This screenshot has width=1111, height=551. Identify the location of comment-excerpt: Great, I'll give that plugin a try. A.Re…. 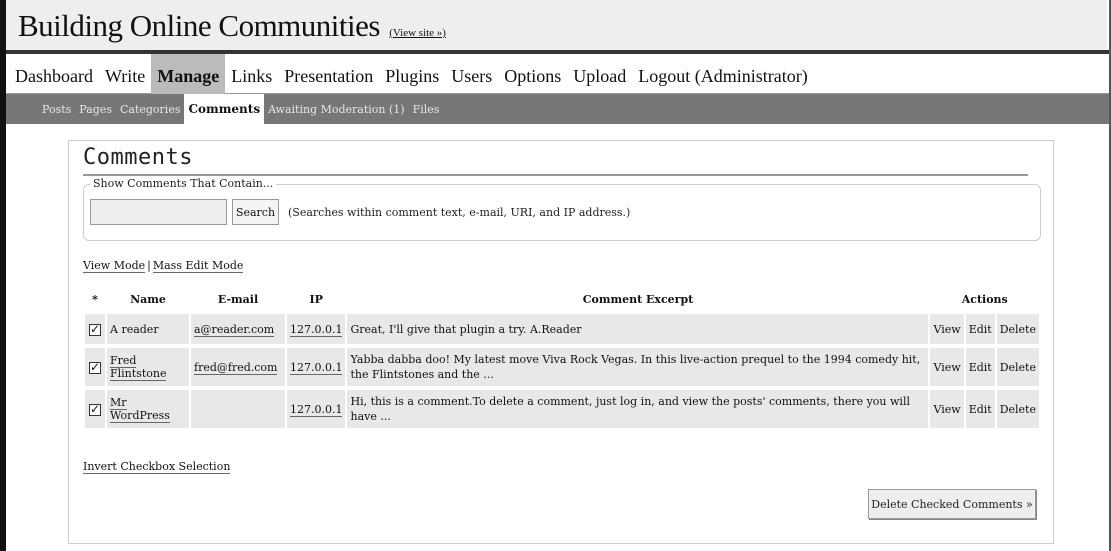
(638, 329).